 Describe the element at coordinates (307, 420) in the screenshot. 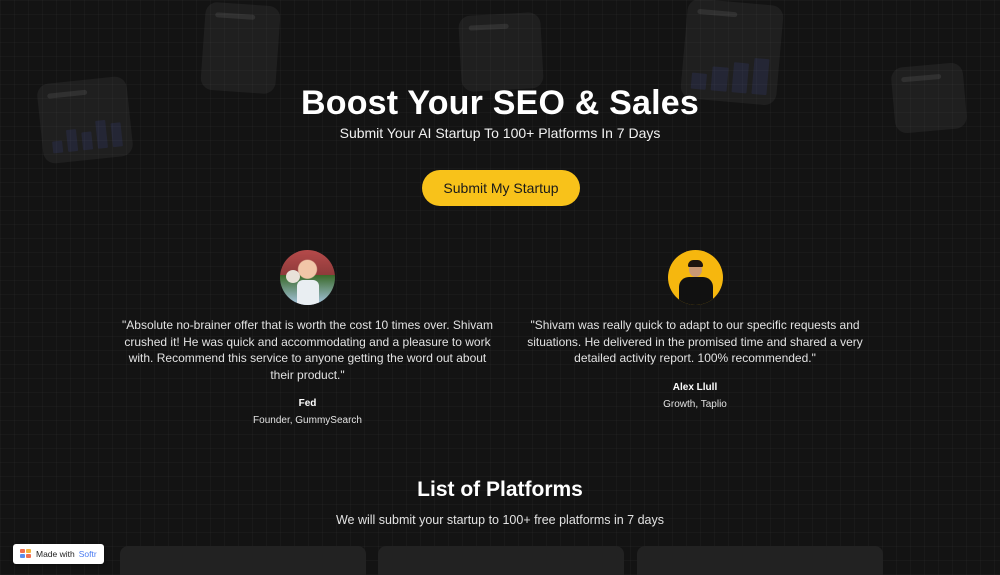

I see `testimonial-role: Founder, GummySearch` at that location.